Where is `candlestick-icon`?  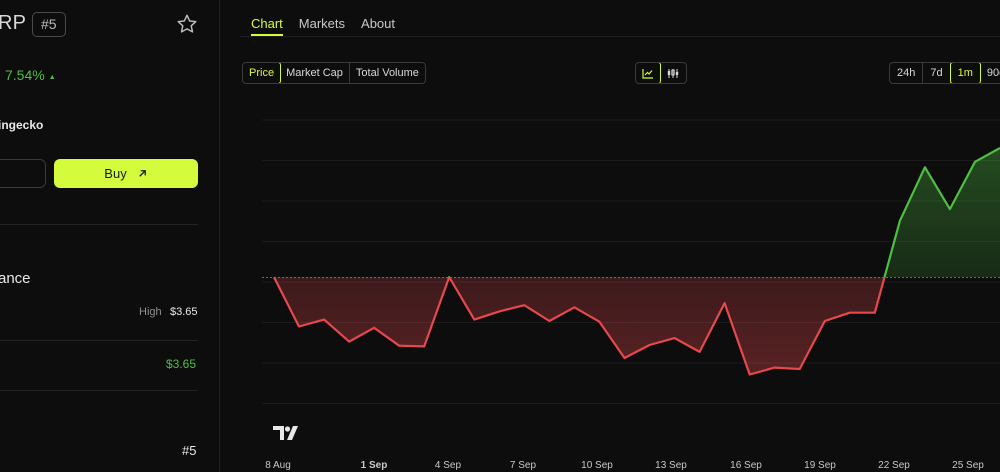 candlestick-icon is located at coordinates (673, 73).